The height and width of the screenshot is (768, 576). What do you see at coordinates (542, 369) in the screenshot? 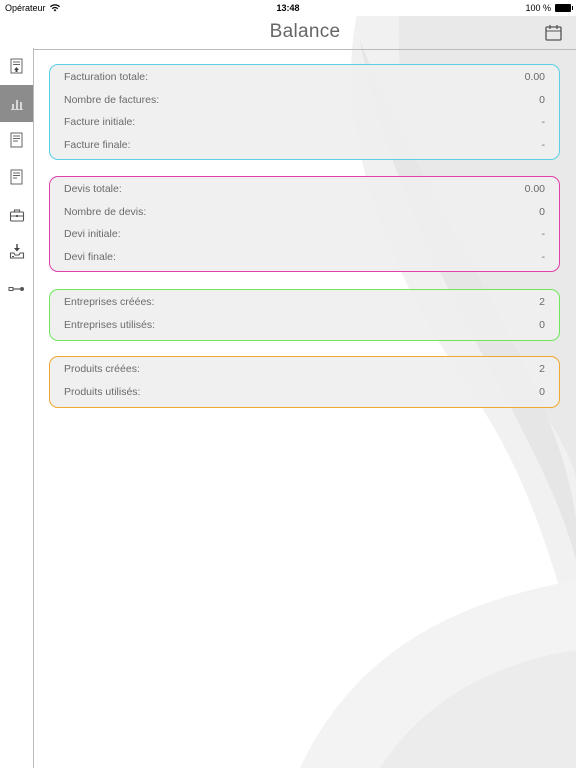
I see `products-created-value: 2` at bounding box center [542, 369].